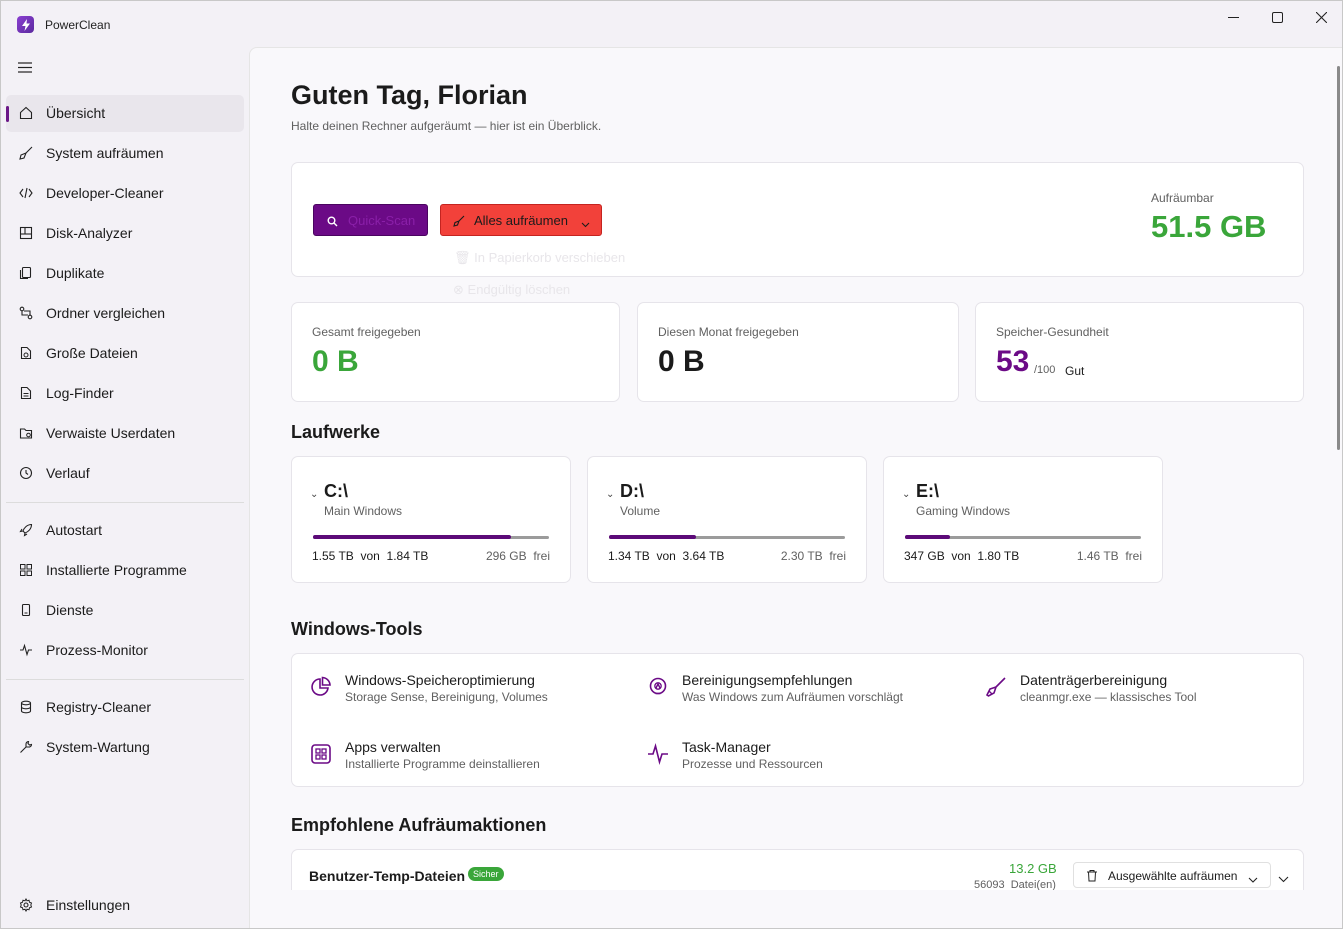 Image resolution: width=1343 pixels, height=929 pixels. What do you see at coordinates (767, 680) in the screenshot?
I see `tool-name: Bereinigungsempfehlungen` at bounding box center [767, 680].